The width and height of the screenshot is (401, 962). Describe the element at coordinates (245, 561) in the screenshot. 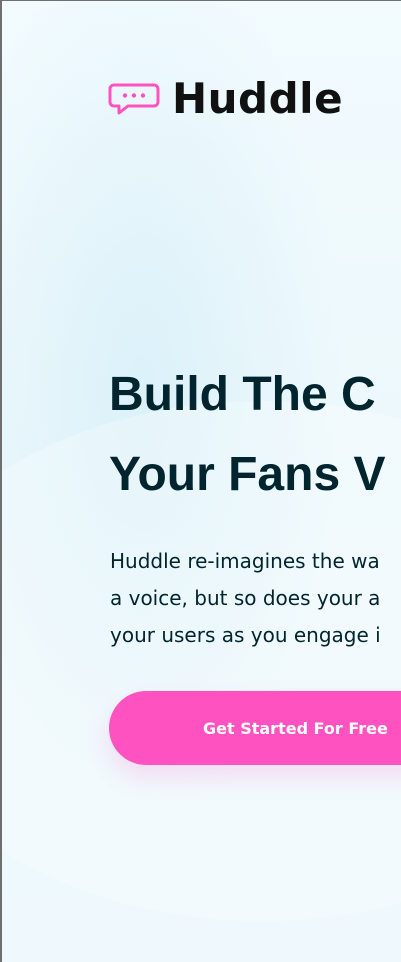

I see `description-line: Huddle re-imagines the wa` at that location.